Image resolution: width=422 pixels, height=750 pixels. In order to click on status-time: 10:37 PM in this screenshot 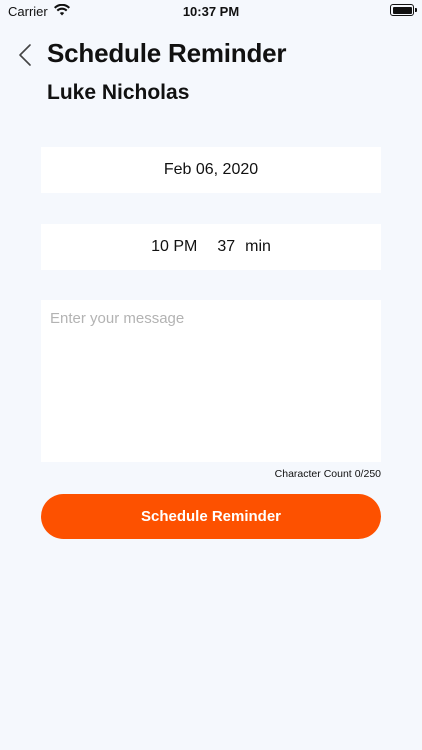, I will do `click(211, 11)`.